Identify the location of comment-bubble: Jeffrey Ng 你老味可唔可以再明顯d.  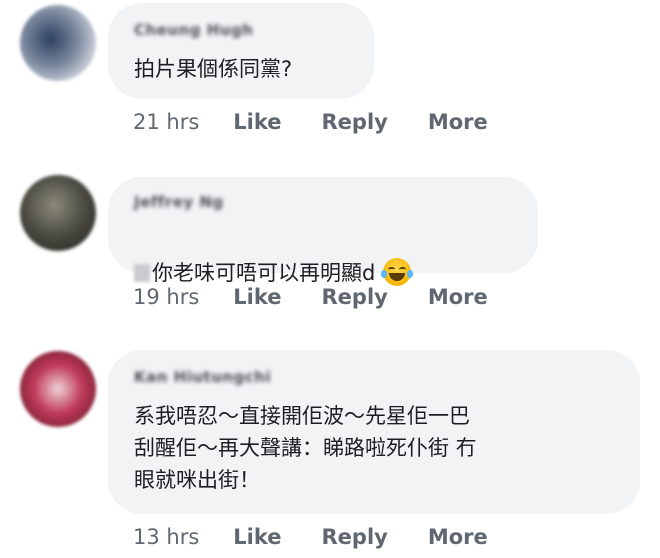
(323, 231).